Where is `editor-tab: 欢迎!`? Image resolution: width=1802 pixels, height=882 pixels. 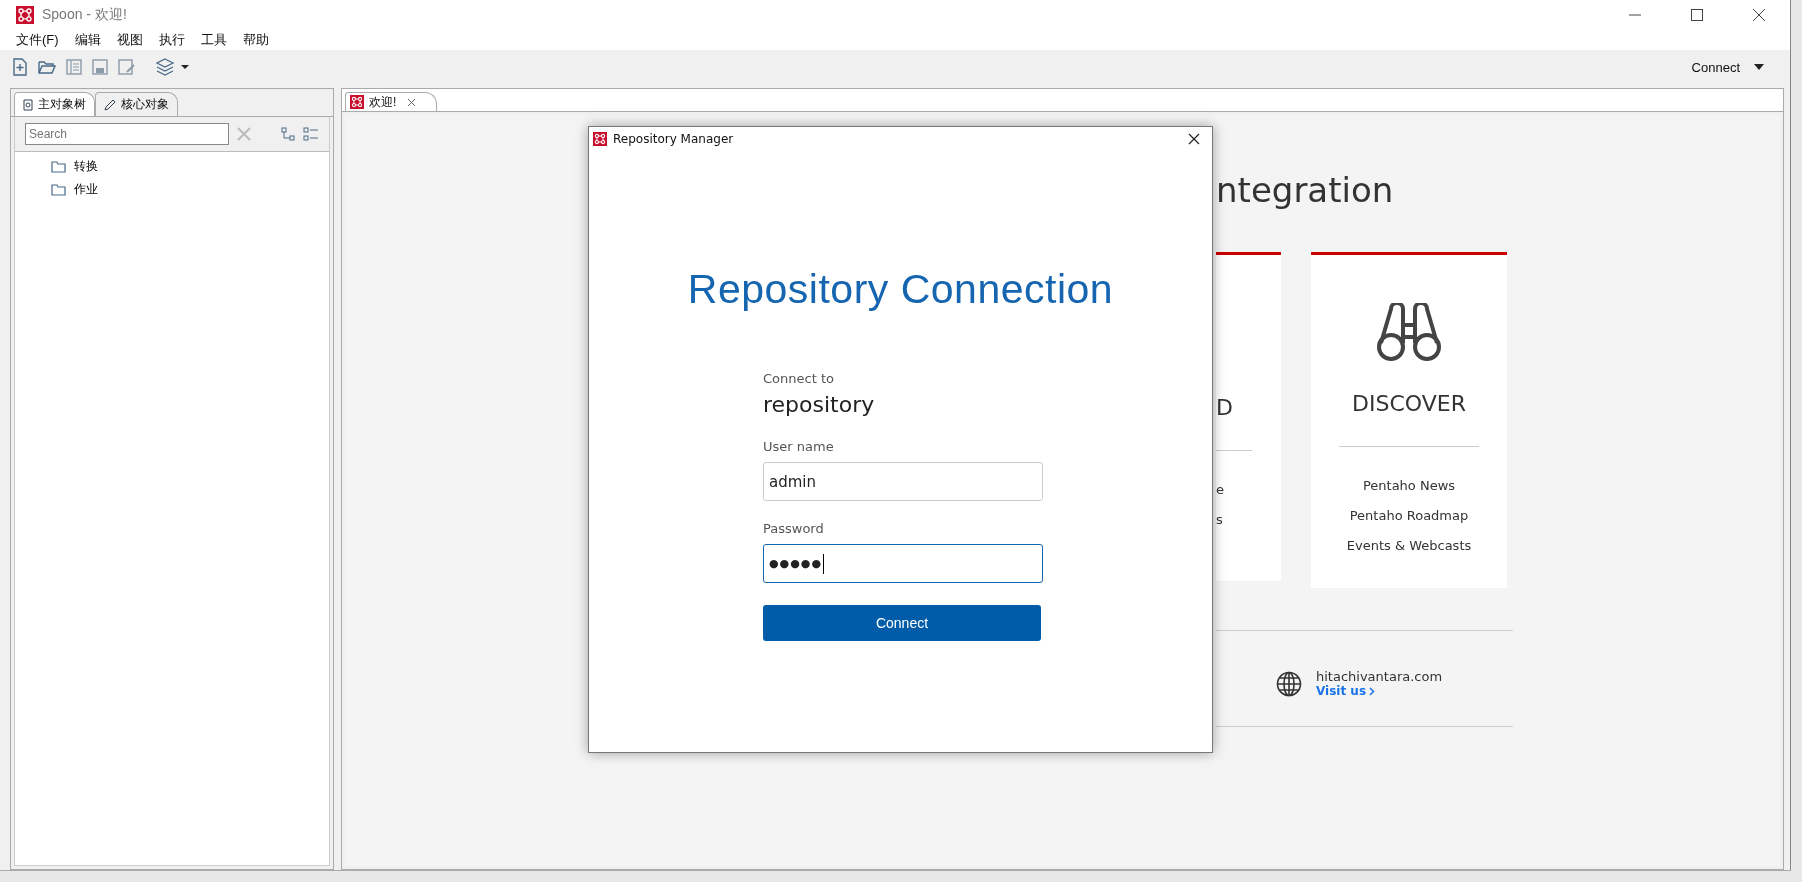 editor-tab: 欢迎! is located at coordinates (391, 101).